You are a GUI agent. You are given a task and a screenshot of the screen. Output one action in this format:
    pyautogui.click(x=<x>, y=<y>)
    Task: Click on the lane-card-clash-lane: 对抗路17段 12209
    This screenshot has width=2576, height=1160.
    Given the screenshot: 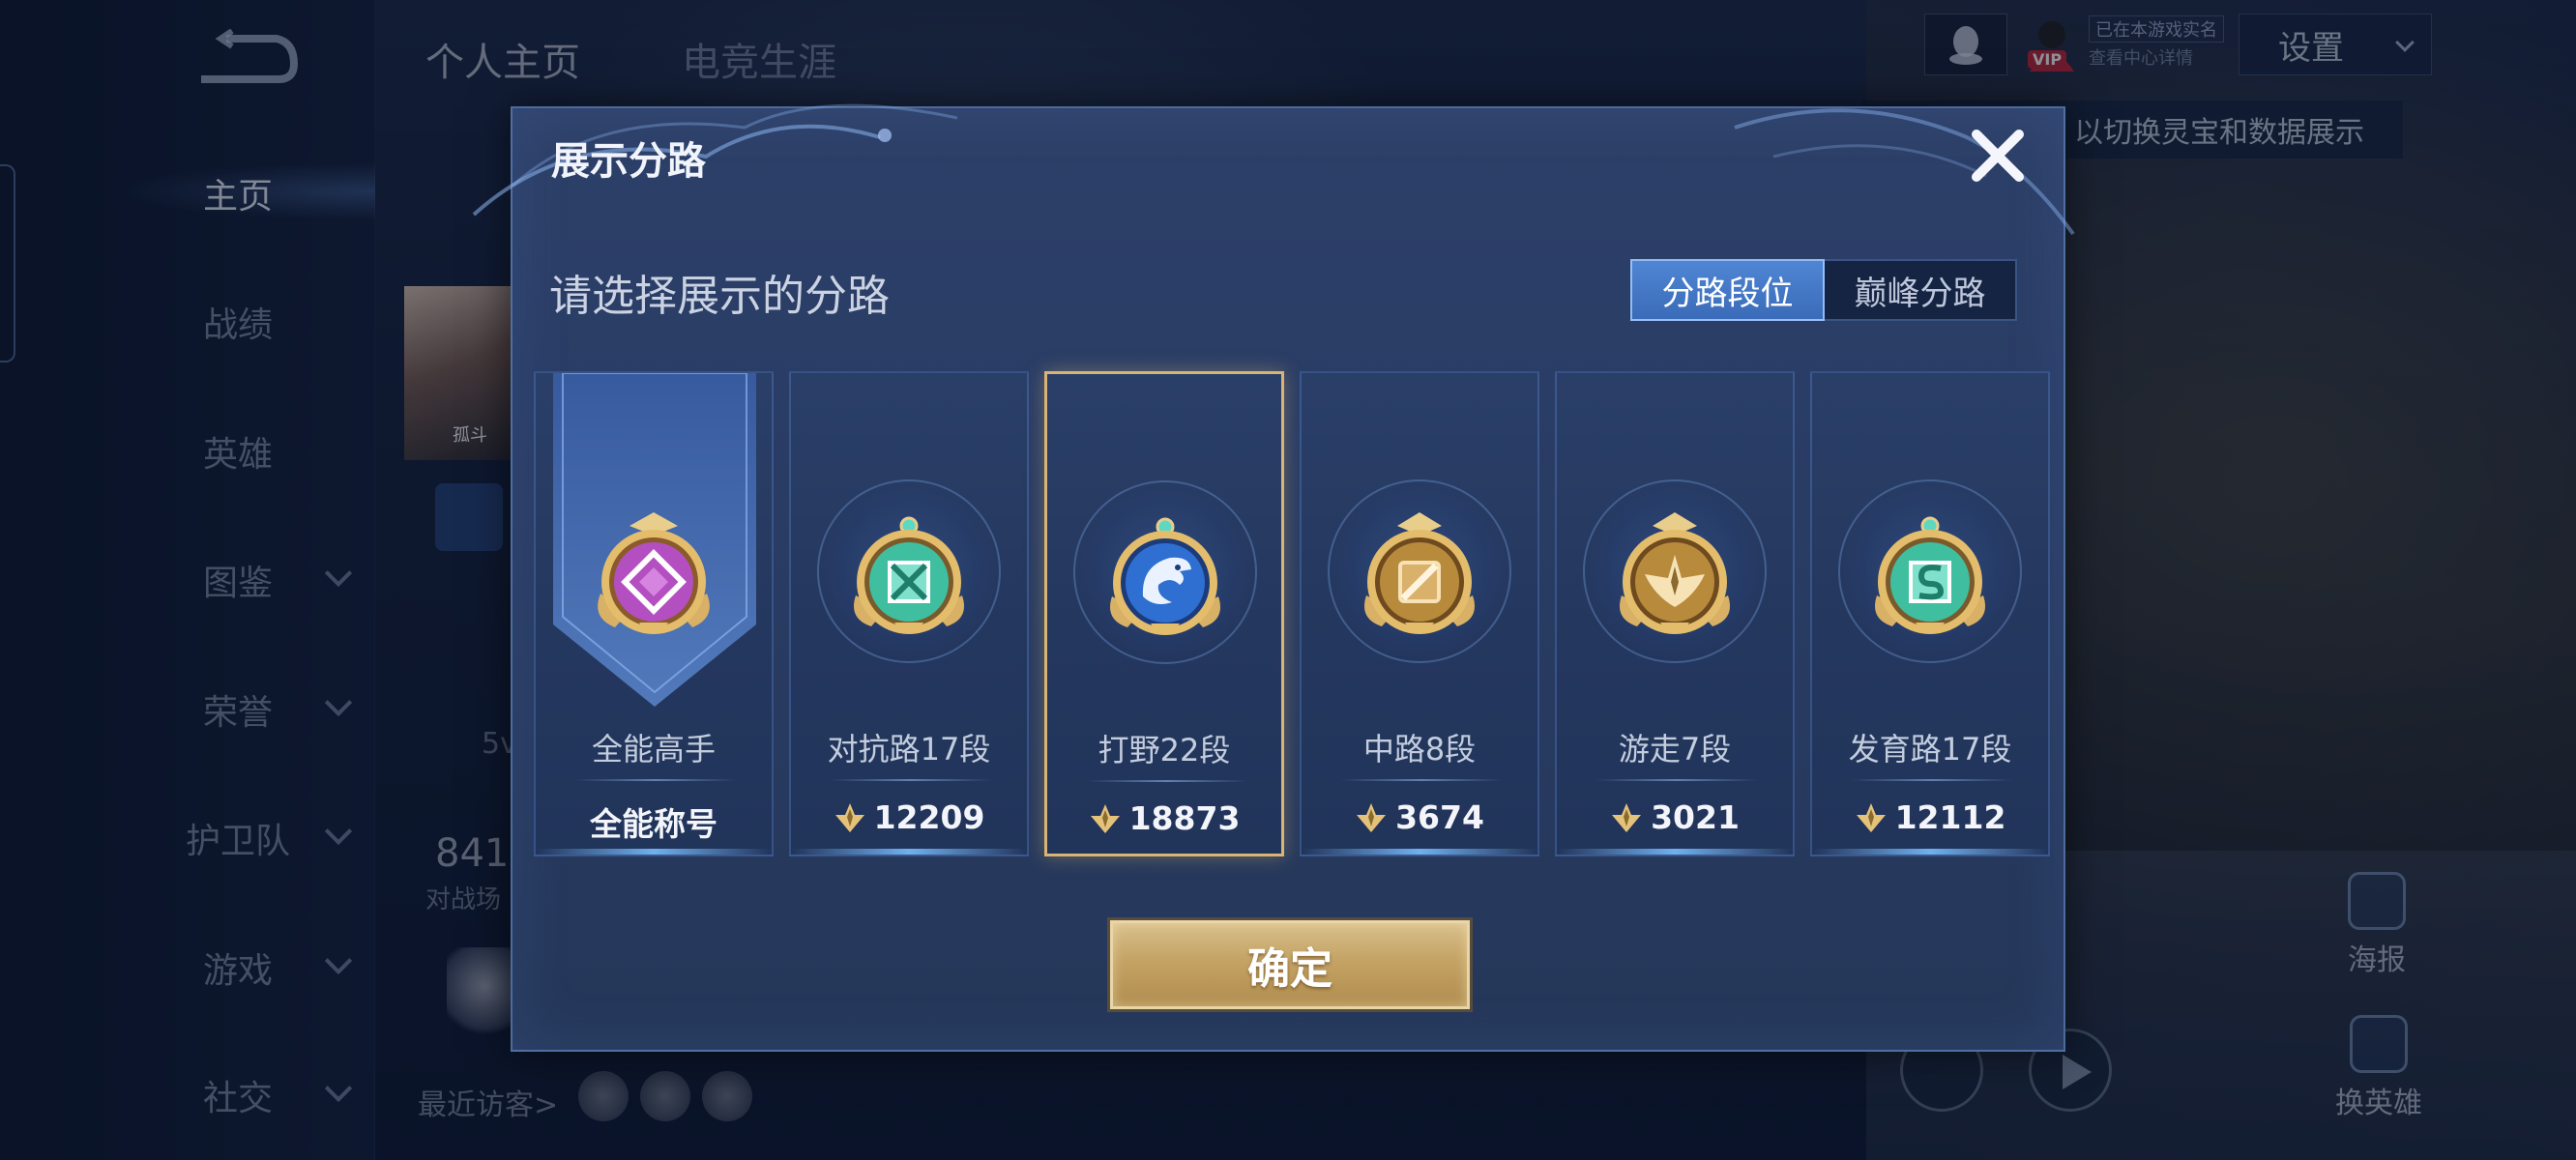 What is the action you would take?
    pyautogui.click(x=909, y=613)
    